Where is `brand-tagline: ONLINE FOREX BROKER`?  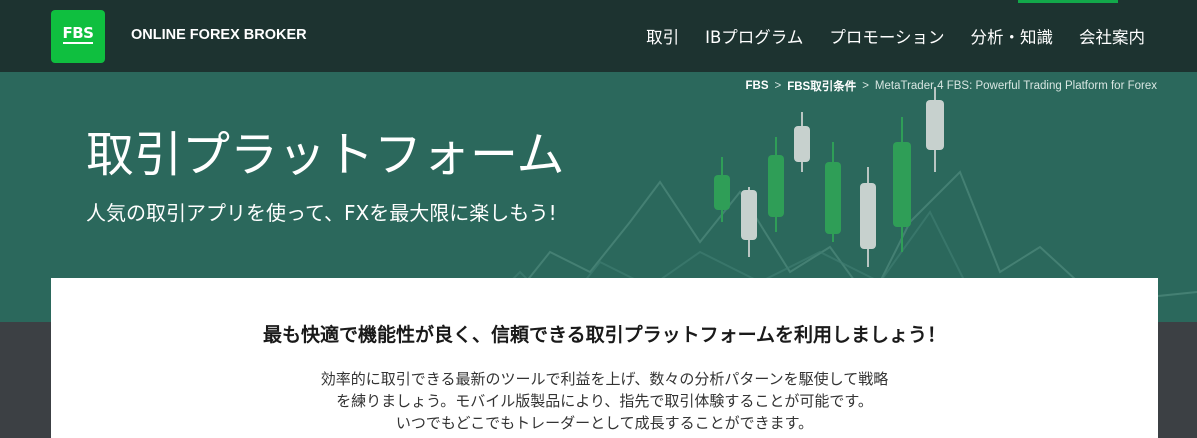
brand-tagline: ONLINE FOREX BROKER is located at coordinates (219, 35).